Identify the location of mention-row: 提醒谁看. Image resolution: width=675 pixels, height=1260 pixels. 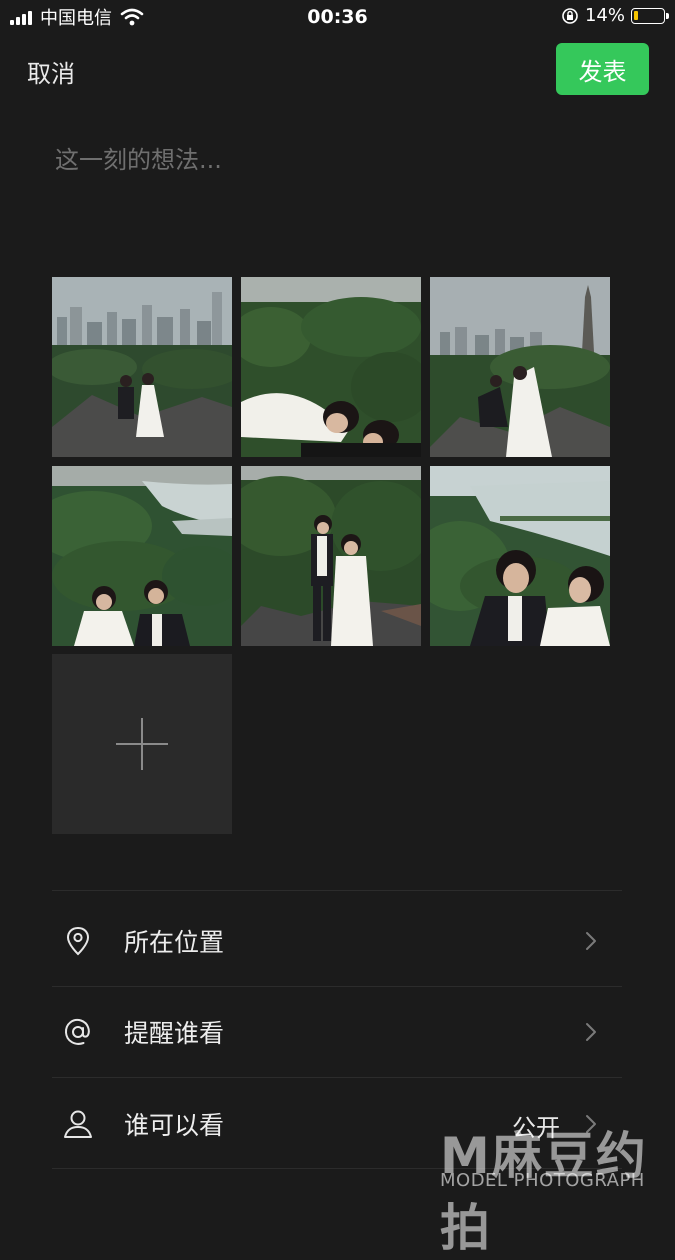
(337, 1031).